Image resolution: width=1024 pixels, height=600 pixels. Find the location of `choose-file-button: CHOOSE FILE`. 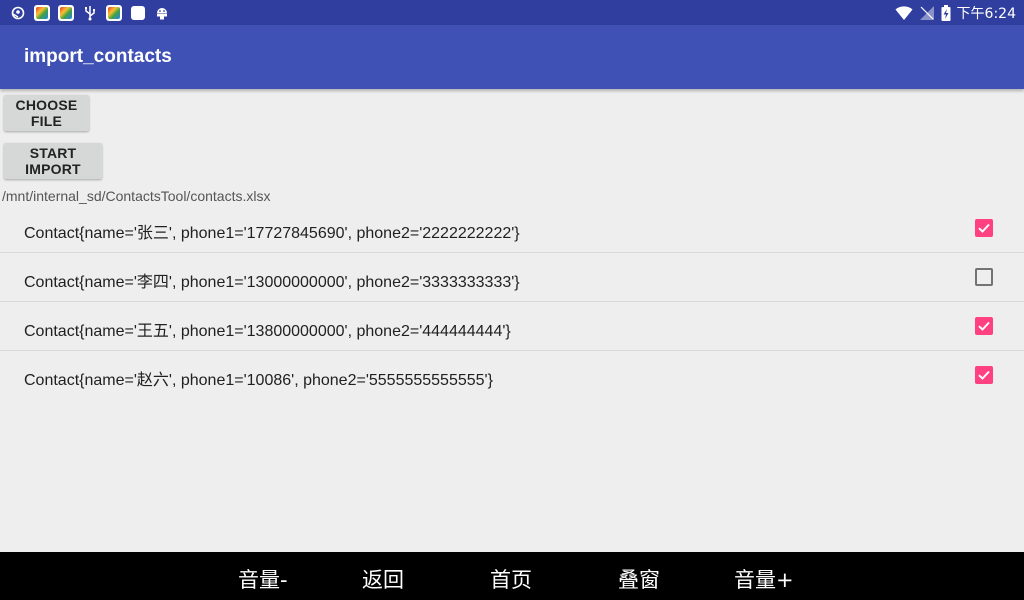

choose-file-button: CHOOSE FILE is located at coordinates (46, 113).